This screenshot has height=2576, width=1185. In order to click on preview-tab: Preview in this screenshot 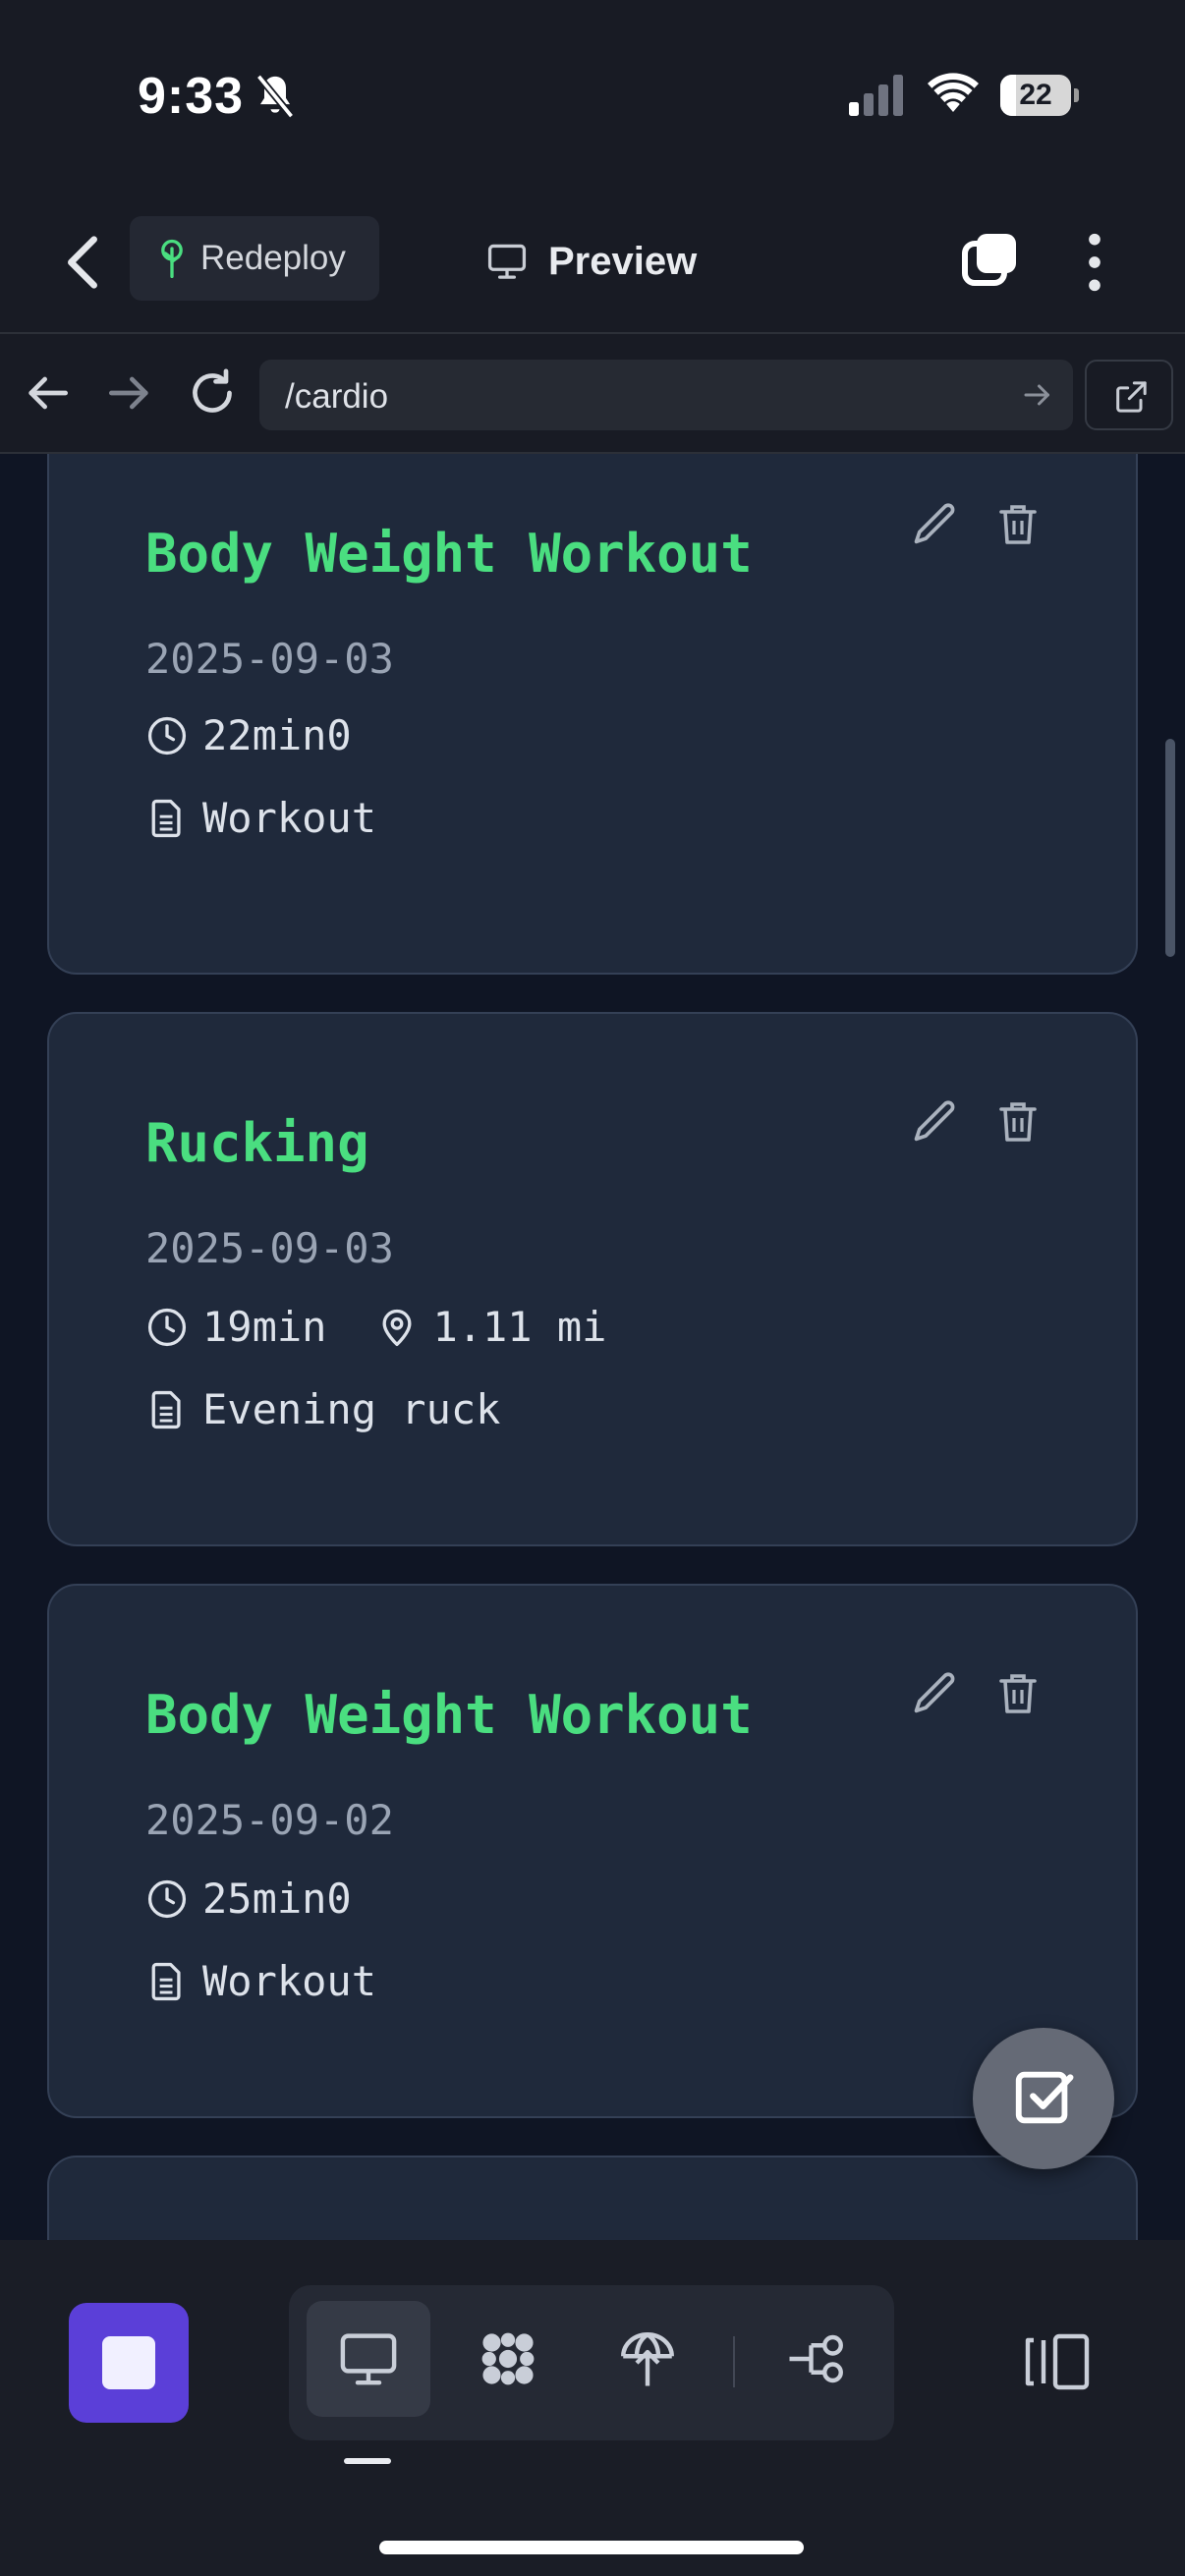, I will do `click(591, 261)`.